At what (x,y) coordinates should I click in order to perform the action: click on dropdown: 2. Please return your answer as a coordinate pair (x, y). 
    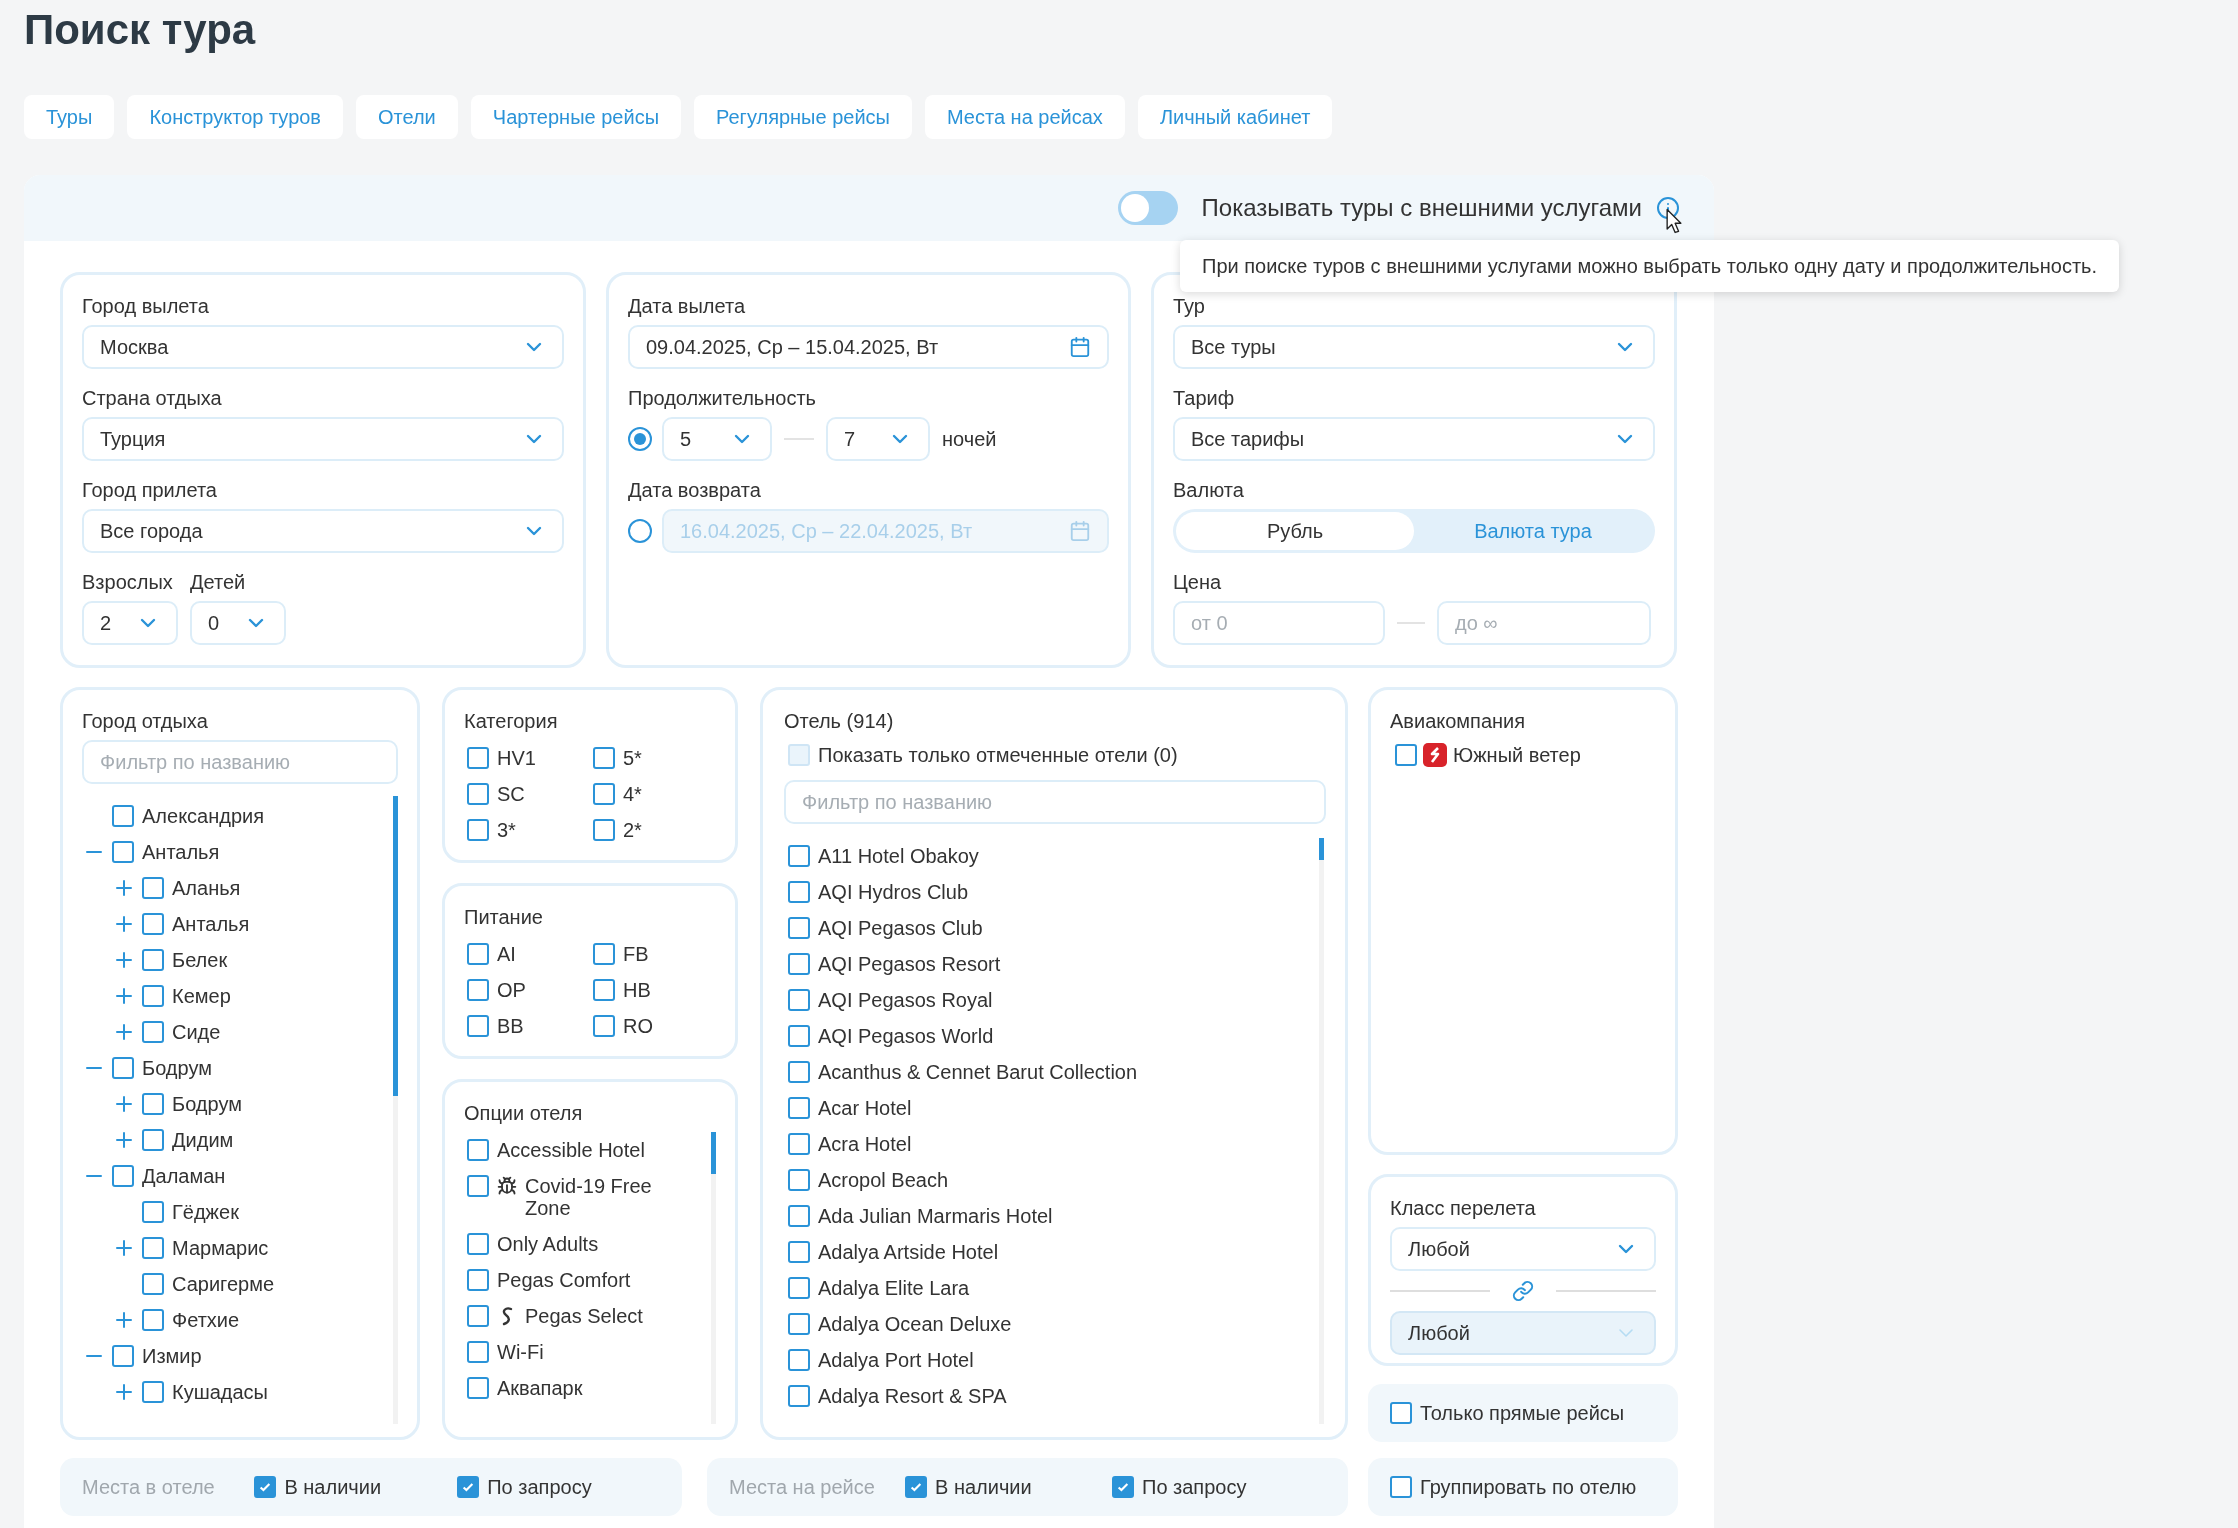
    Looking at the image, I should click on (130, 623).